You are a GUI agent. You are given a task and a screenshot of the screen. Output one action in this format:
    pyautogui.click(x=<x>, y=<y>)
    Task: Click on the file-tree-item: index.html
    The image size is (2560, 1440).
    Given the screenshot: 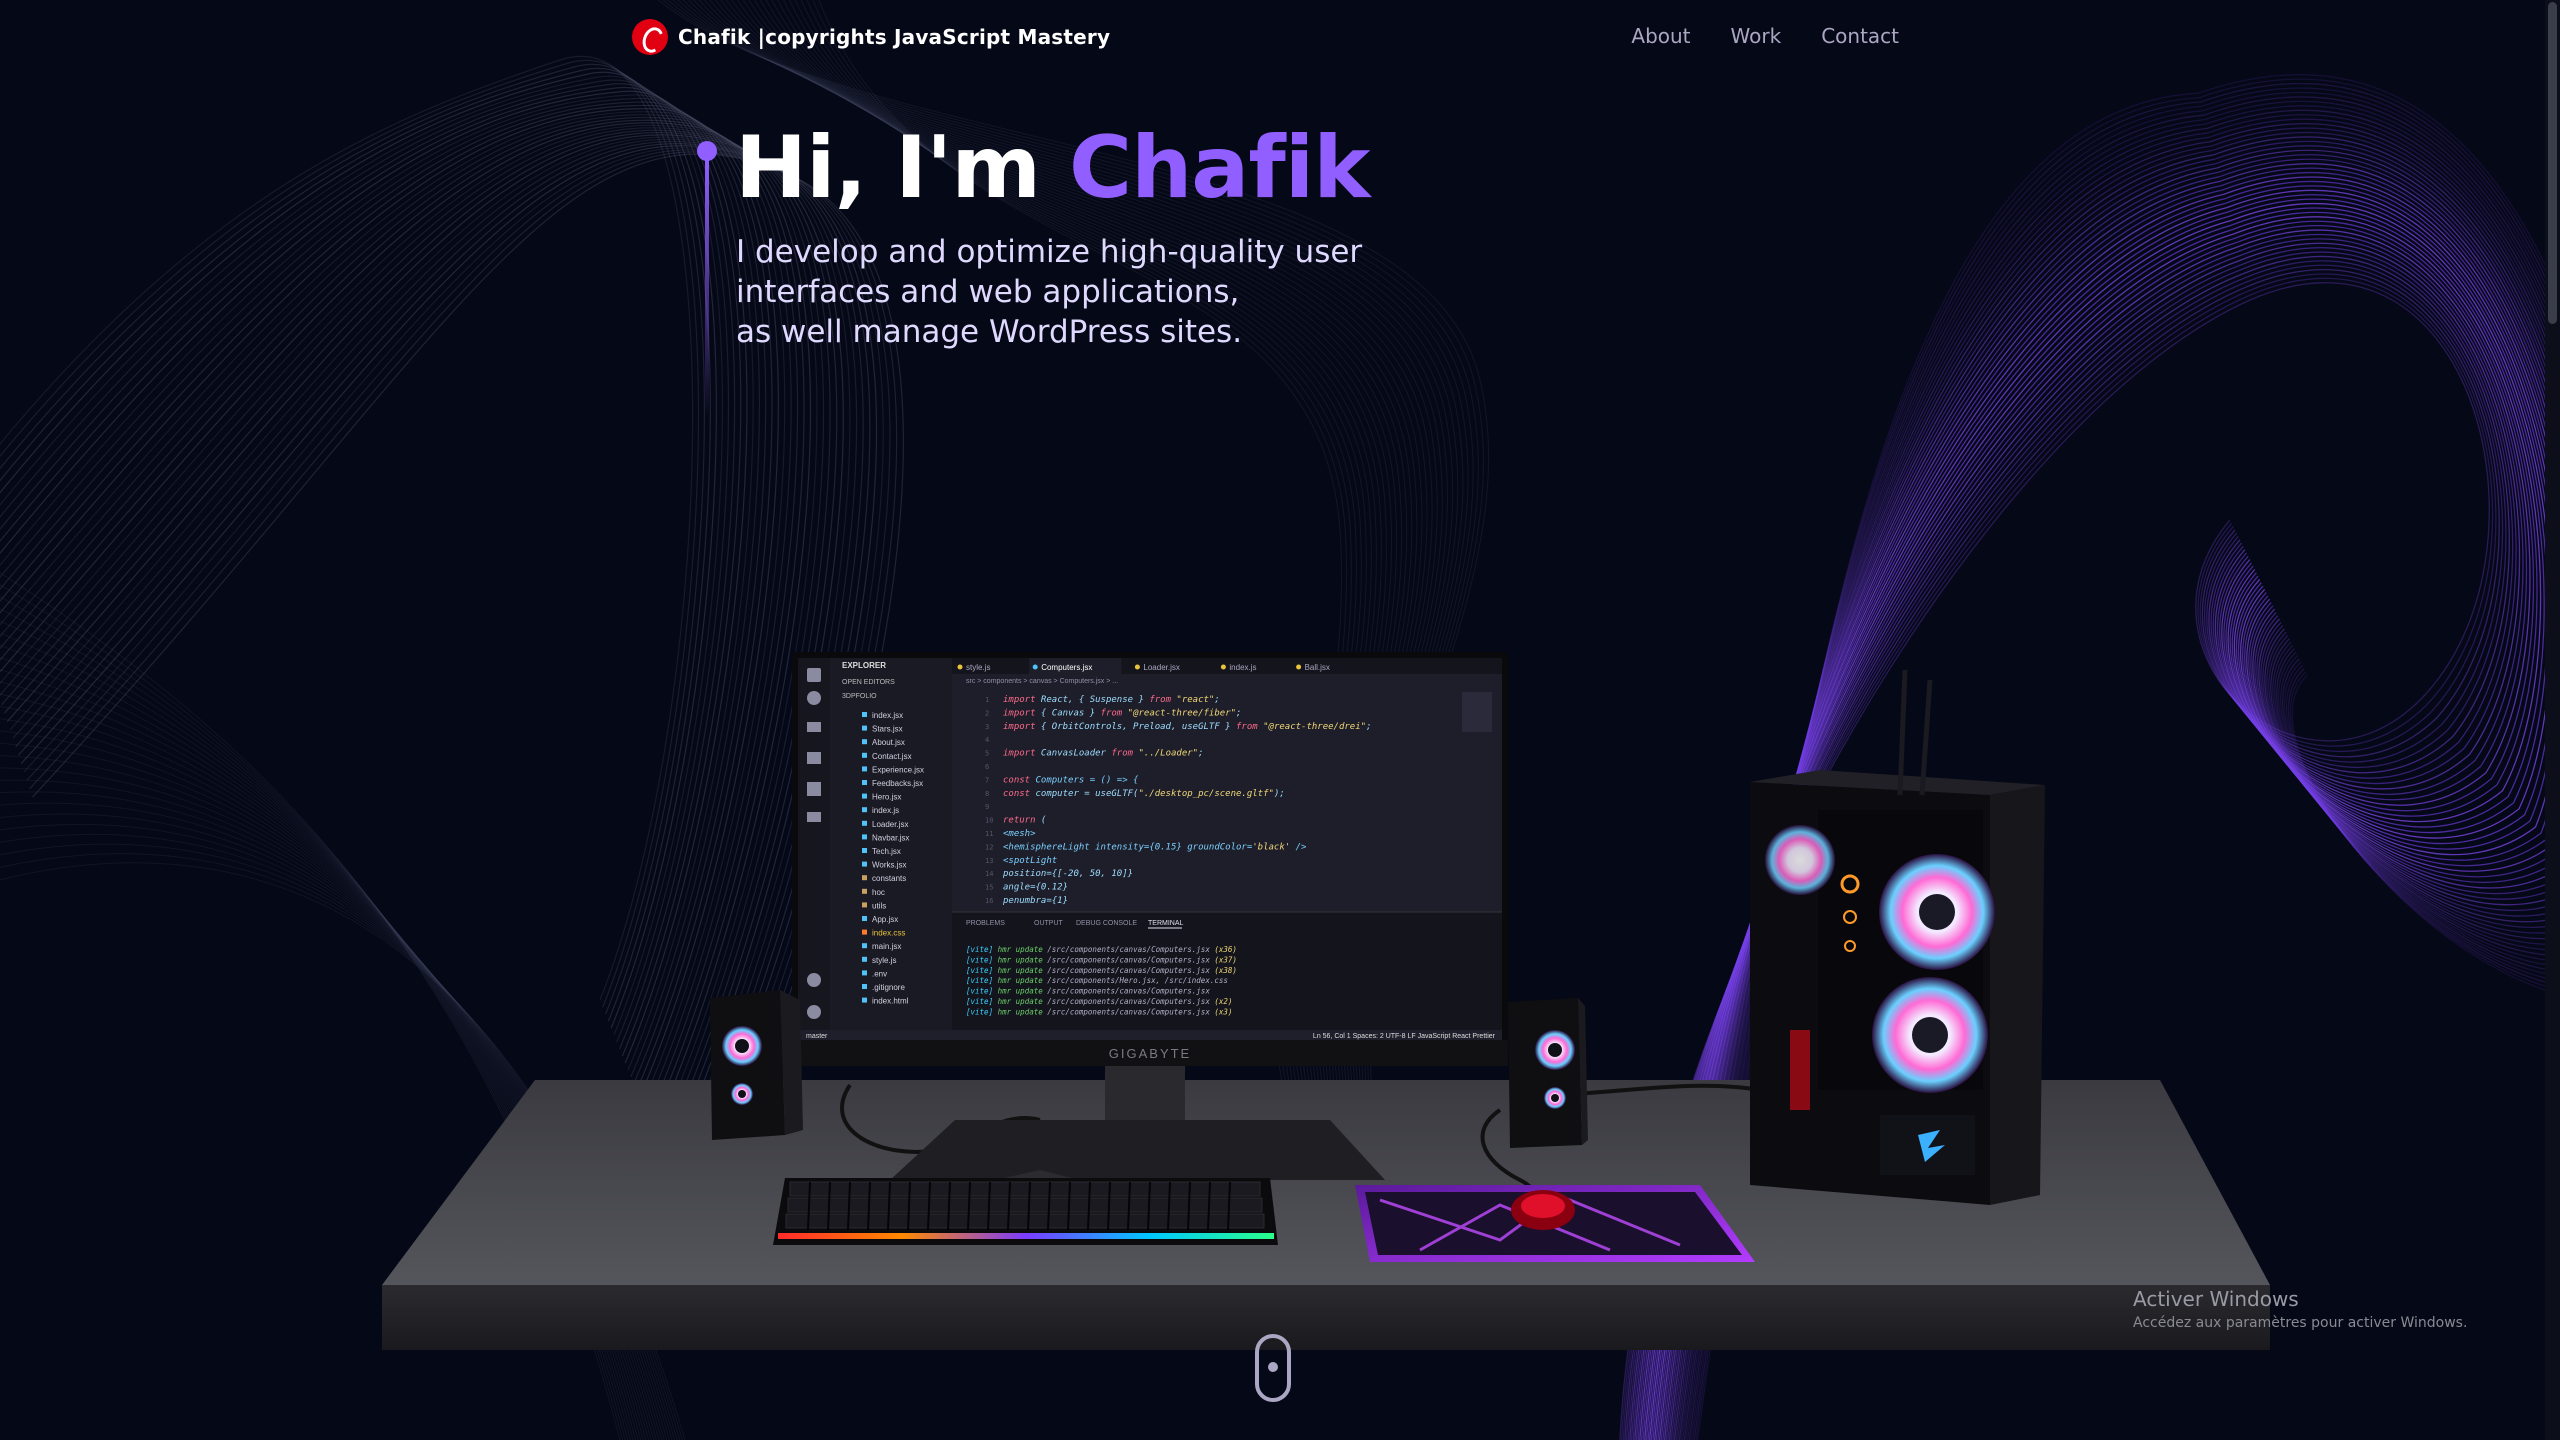 What is the action you would take?
    pyautogui.click(x=890, y=1001)
    